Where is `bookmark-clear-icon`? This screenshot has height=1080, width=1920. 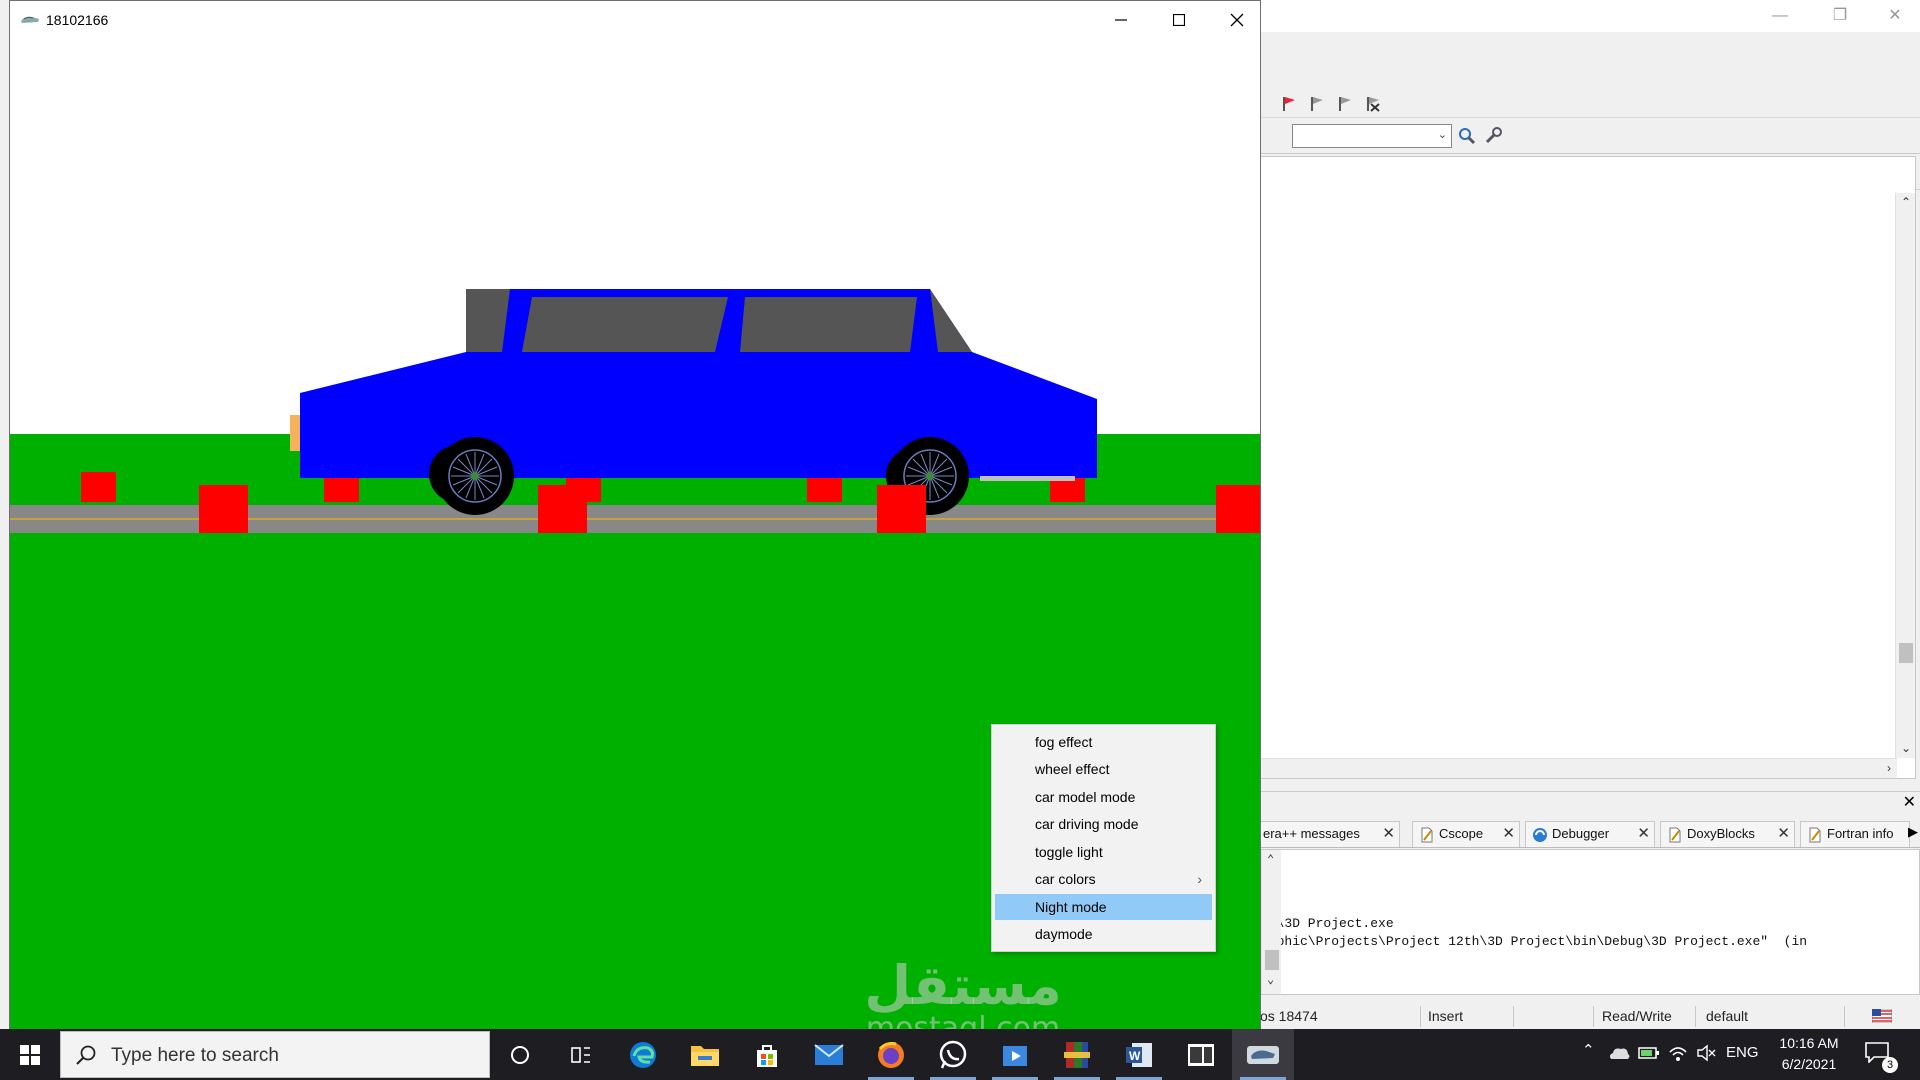 bookmark-clear-icon is located at coordinates (1373, 104).